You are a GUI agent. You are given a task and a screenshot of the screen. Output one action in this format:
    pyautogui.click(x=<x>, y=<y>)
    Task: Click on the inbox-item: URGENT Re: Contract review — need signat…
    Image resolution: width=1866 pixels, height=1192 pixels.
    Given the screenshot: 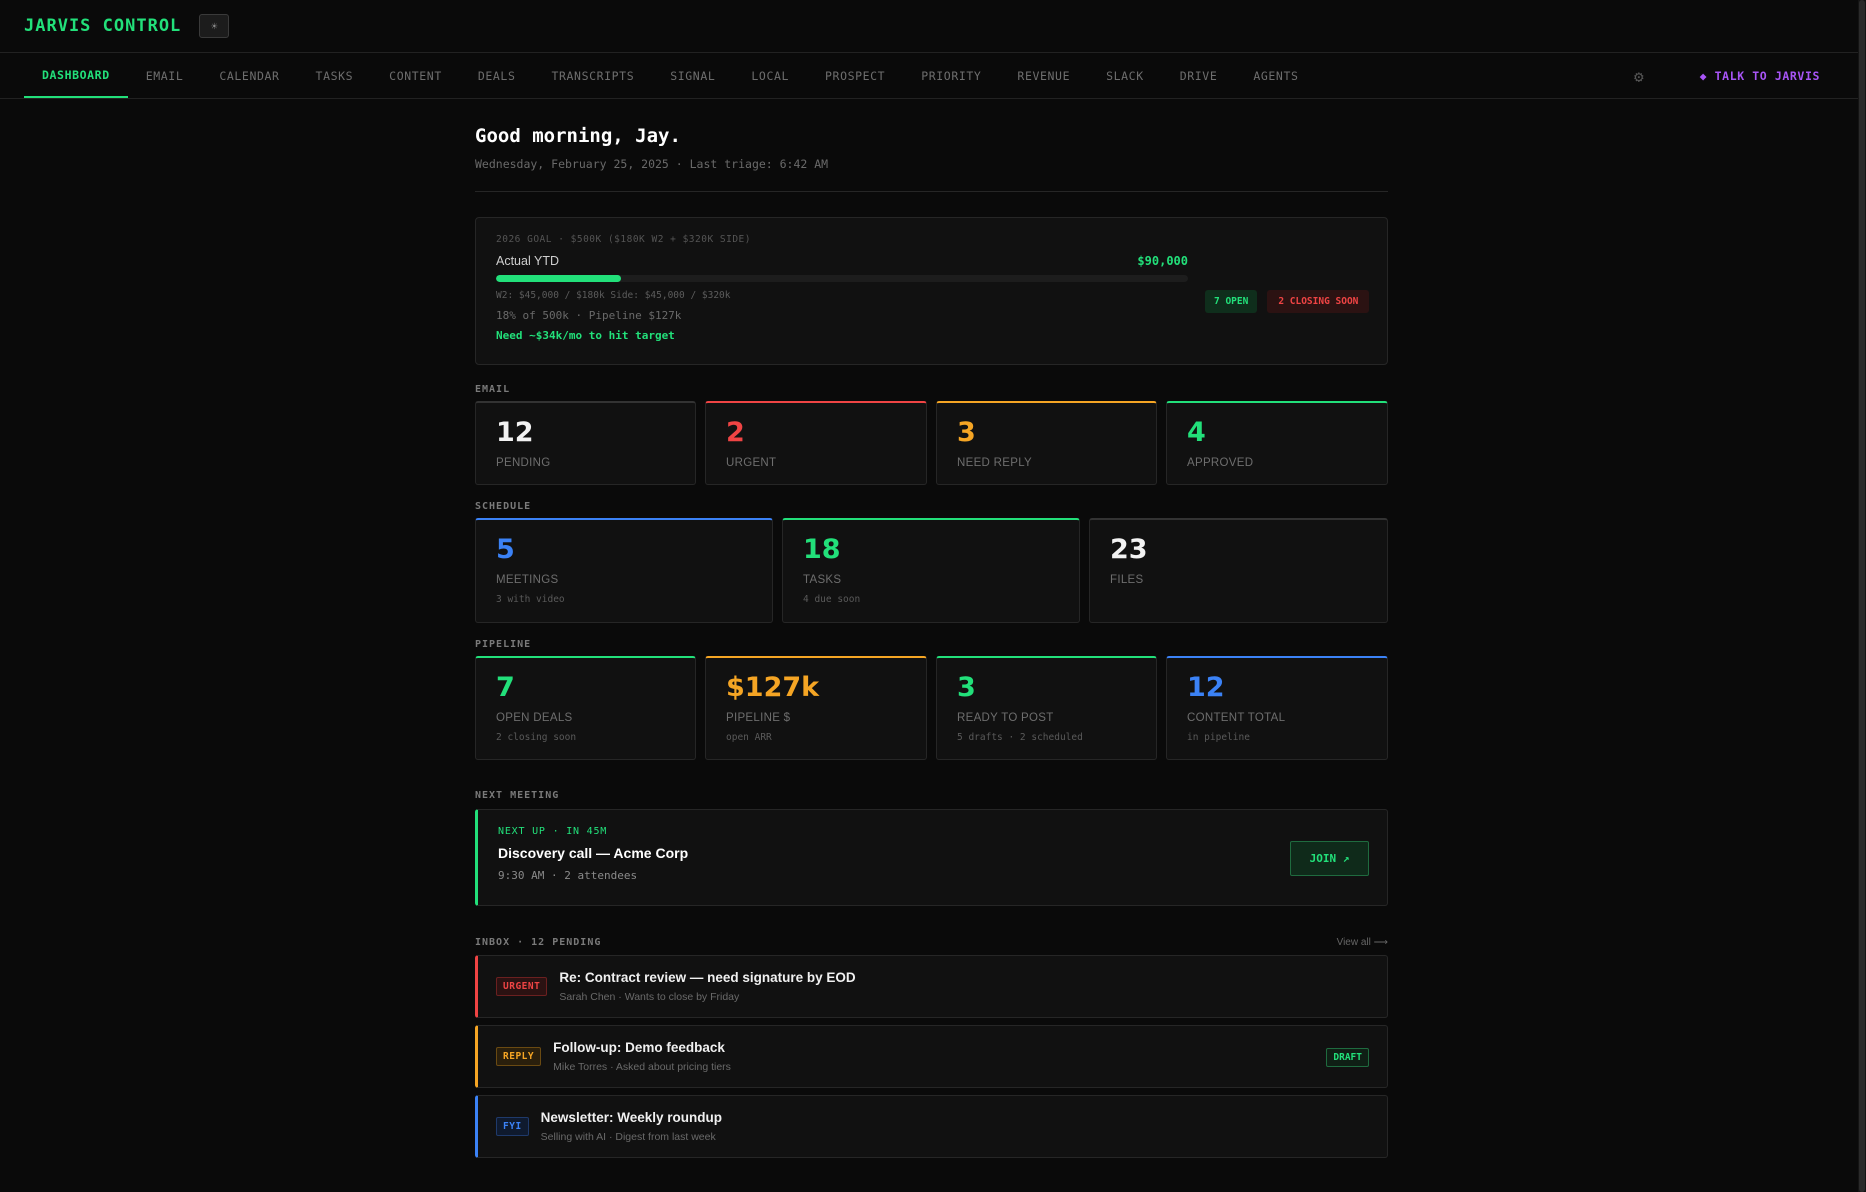 What is the action you would take?
    pyautogui.click(x=931, y=986)
    